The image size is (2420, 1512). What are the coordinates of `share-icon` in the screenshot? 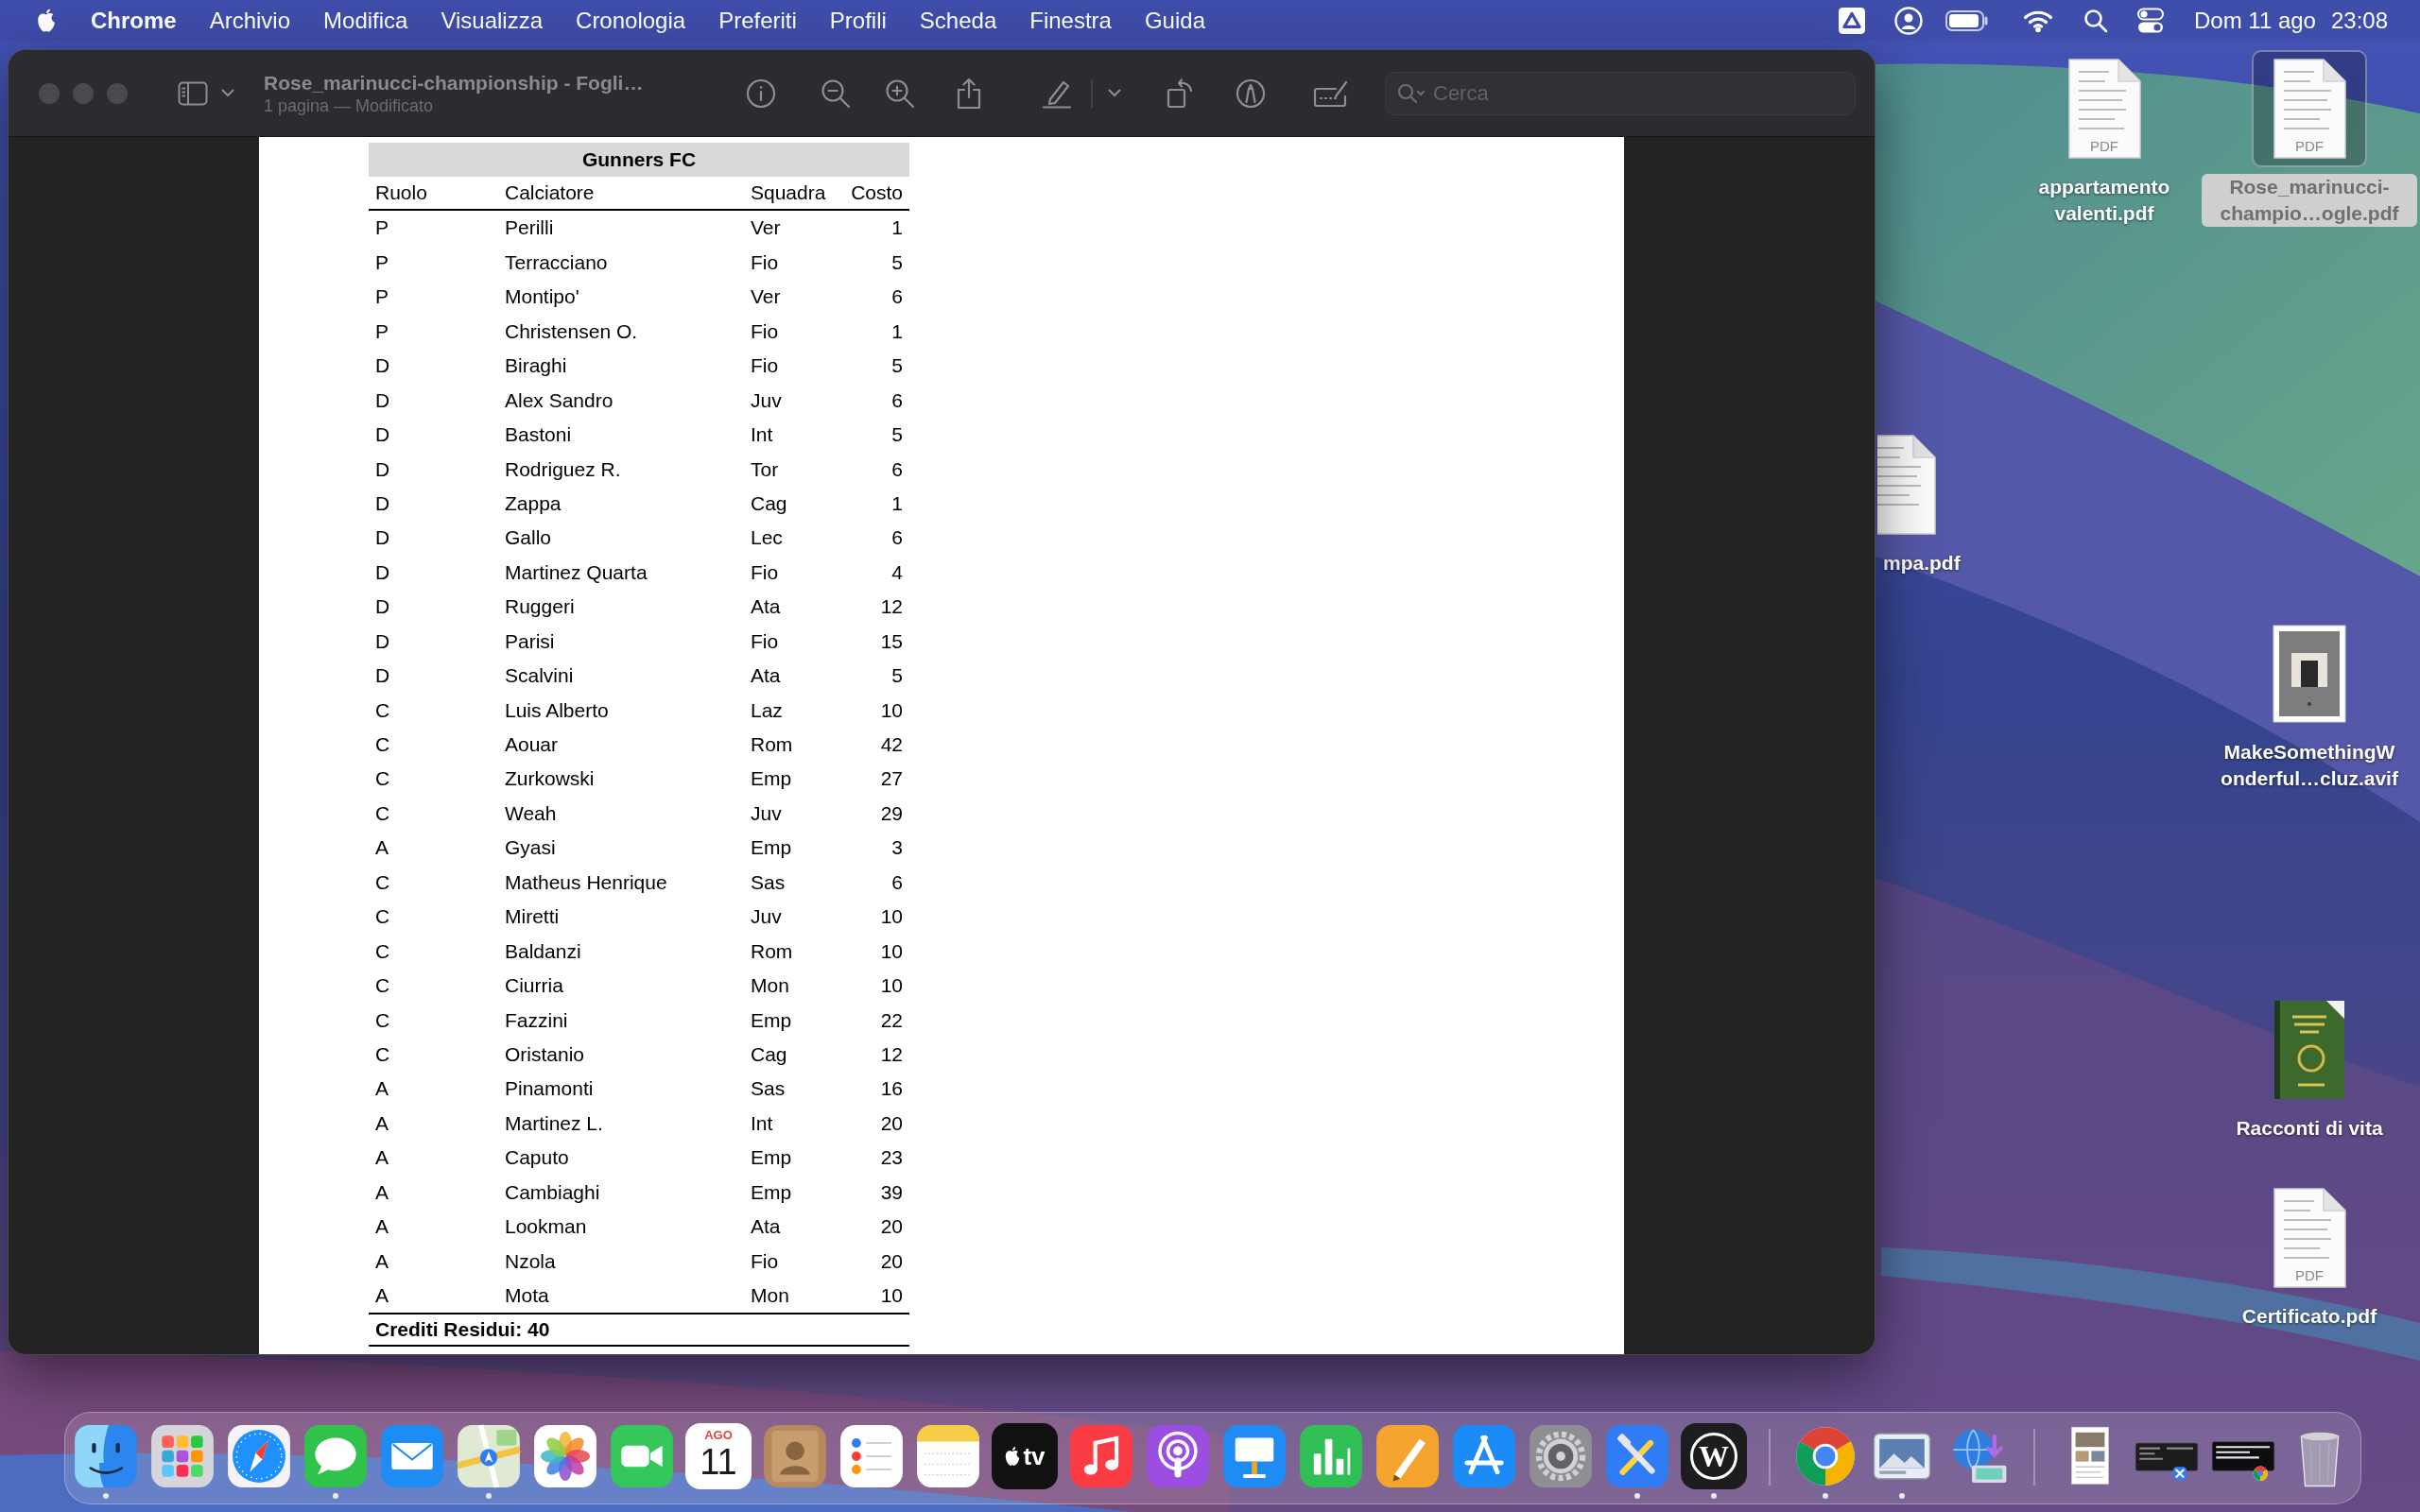 It's located at (969, 93).